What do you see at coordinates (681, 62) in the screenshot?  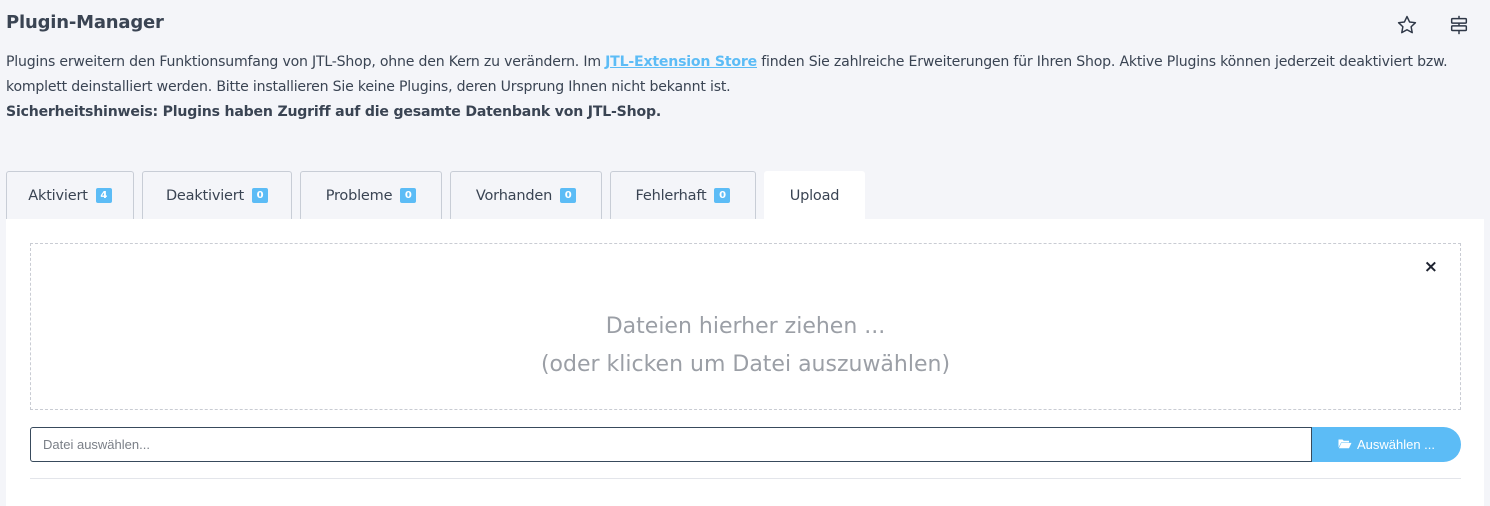 I see `extension-store-link: JTL-Extension Store` at bounding box center [681, 62].